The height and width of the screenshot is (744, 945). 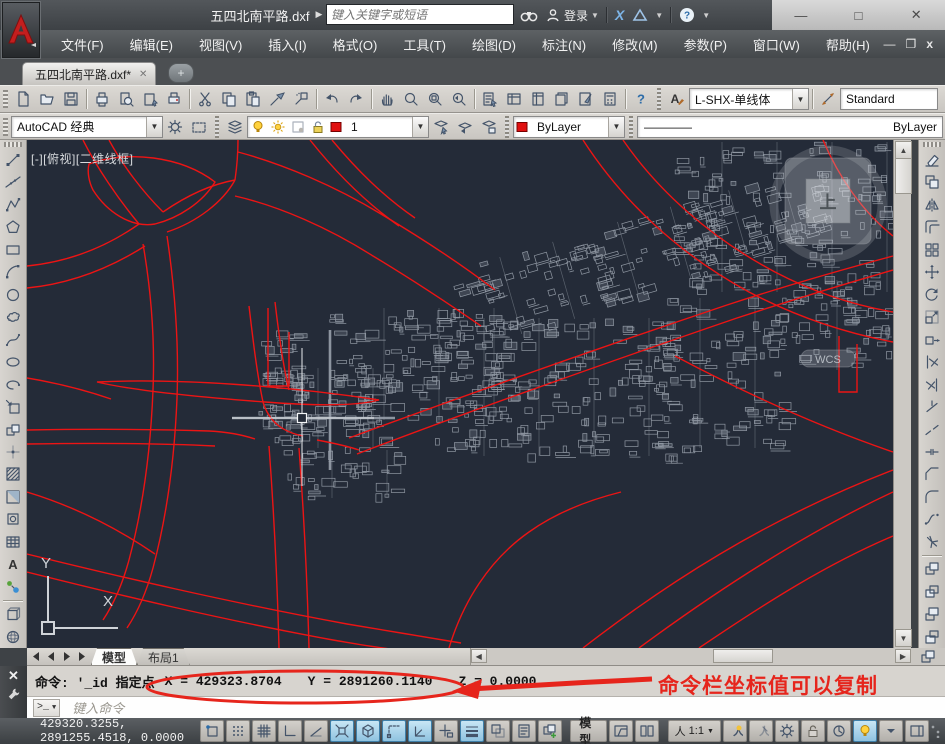 I want to click on draw-views-icon, so click(x=13, y=614).